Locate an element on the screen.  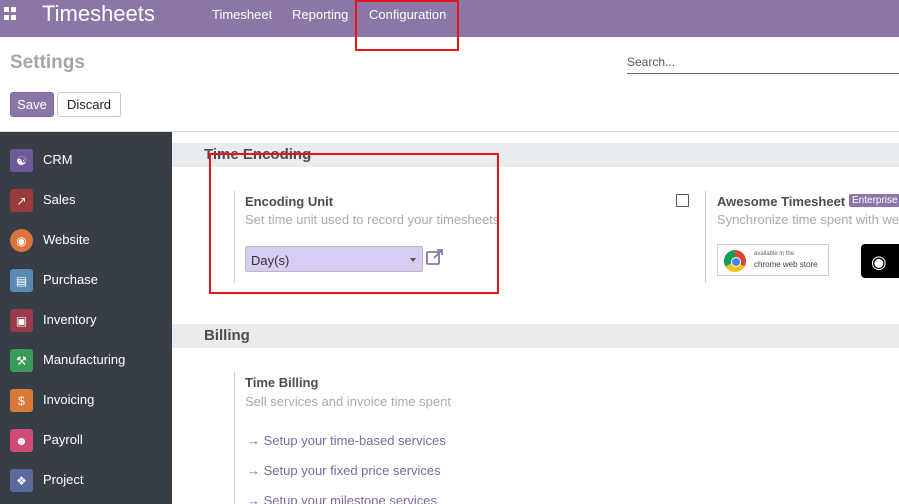
sidebar-item-invoicing: $ Invoicing is located at coordinates (86, 400).